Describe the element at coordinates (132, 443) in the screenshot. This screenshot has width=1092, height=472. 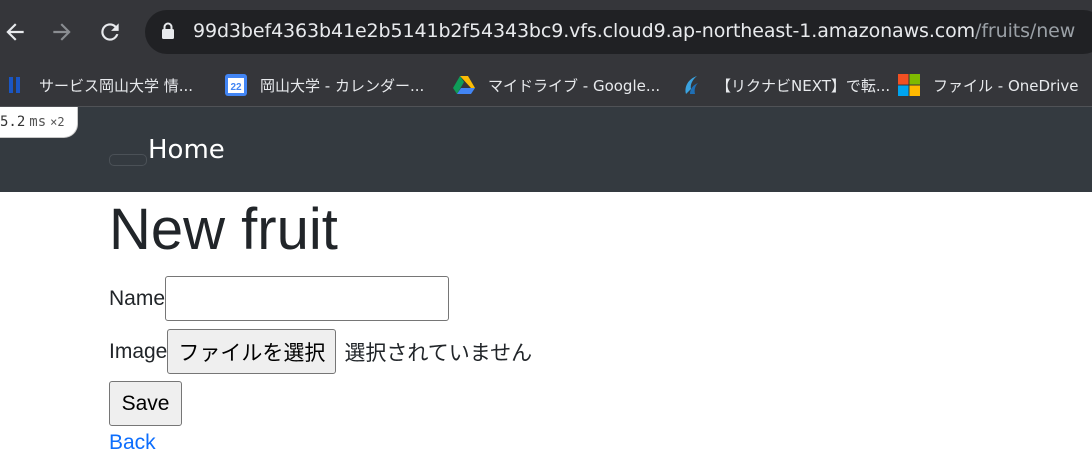
I see `back-link: Back` at that location.